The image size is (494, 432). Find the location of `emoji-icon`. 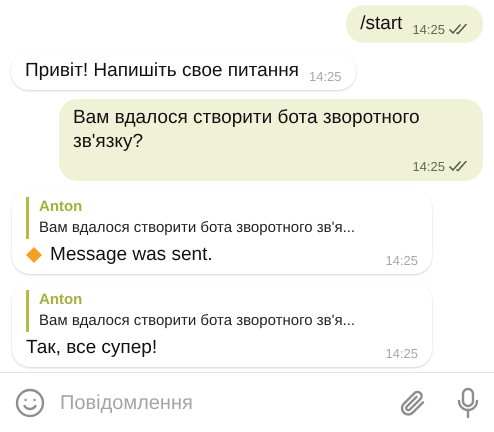

emoji-icon is located at coordinates (30, 402).